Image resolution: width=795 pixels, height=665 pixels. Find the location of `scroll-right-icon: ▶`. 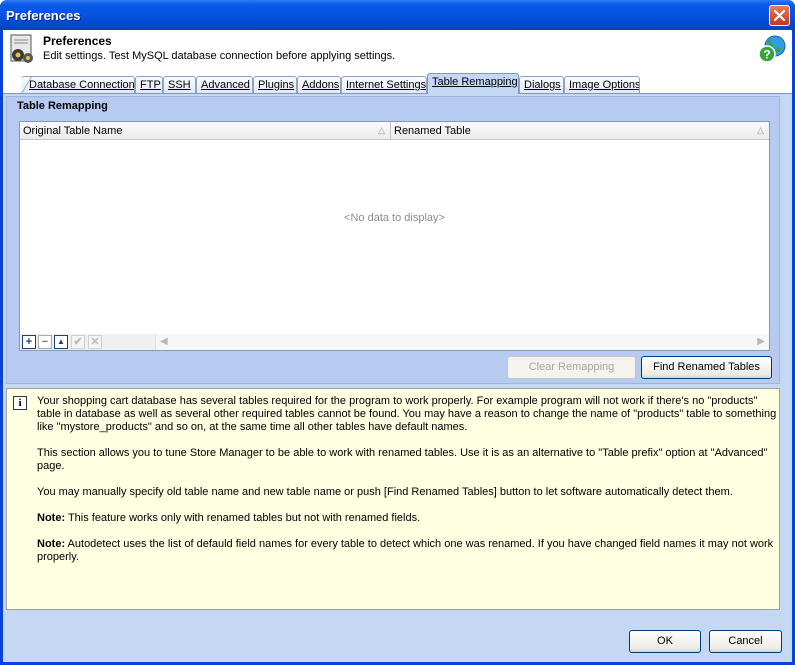

scroll-right-icon: ▶ is located at coordinates (761, 341).